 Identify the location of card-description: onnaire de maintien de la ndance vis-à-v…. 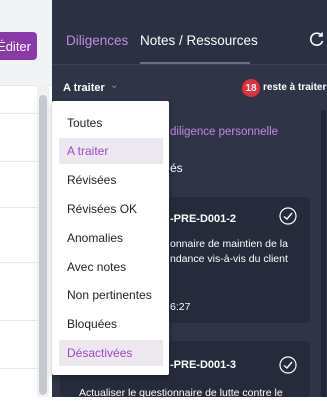
(229, 251).